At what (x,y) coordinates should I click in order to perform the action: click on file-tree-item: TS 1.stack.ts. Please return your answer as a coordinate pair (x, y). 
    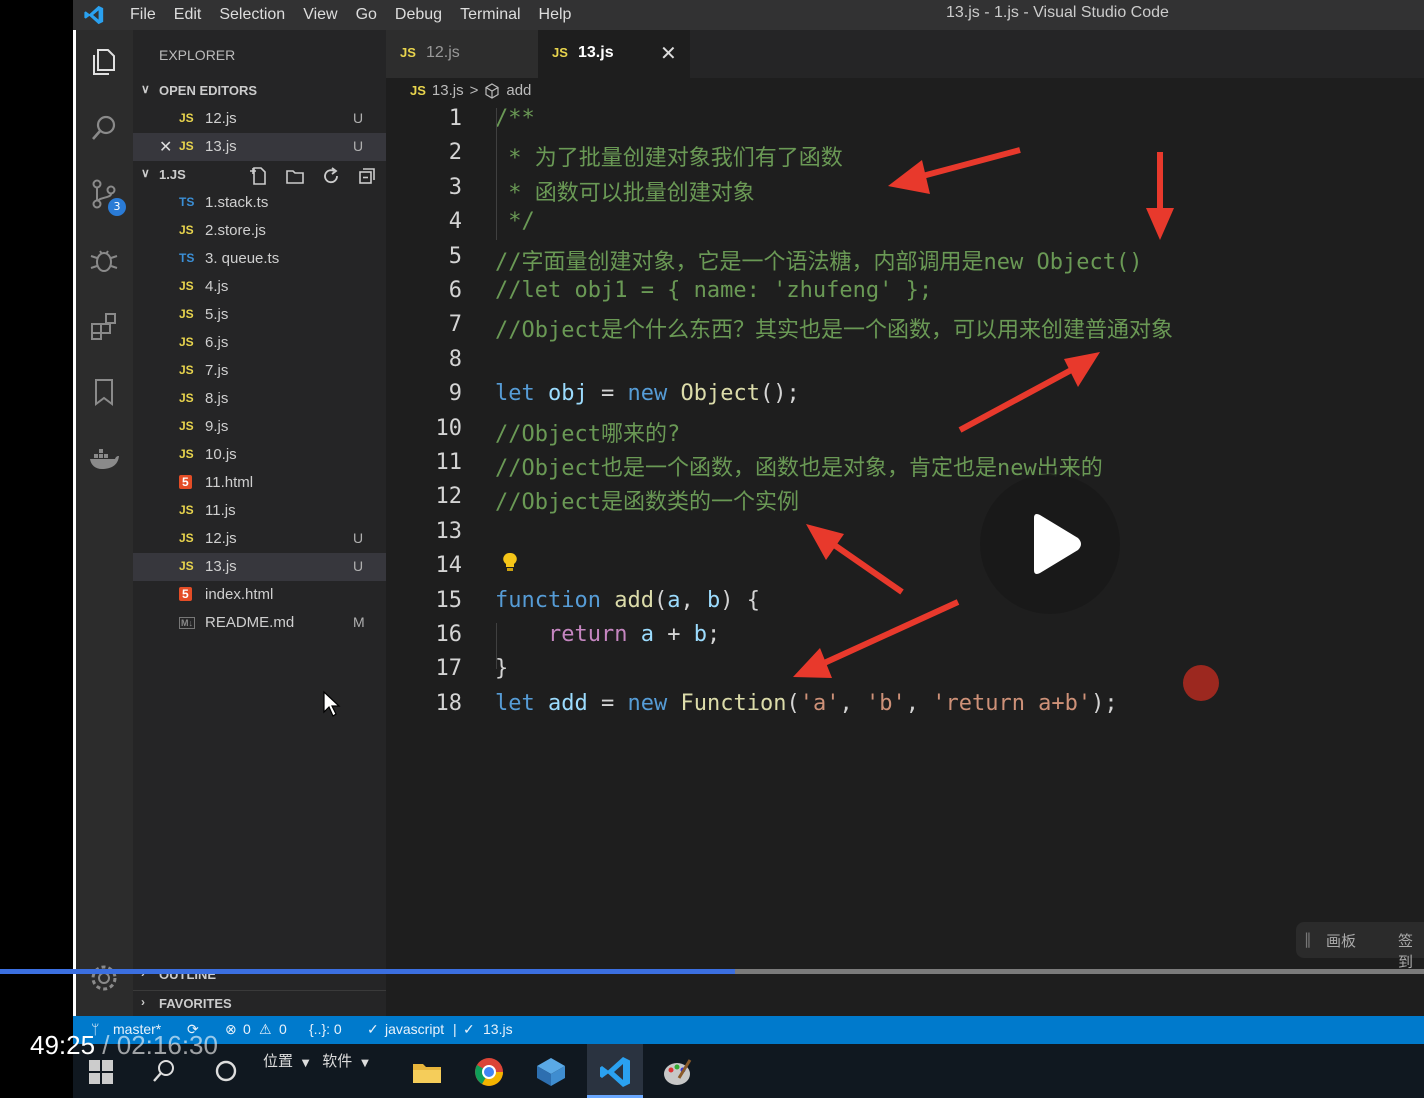
    Looking at the image, I should click on (259, 203).